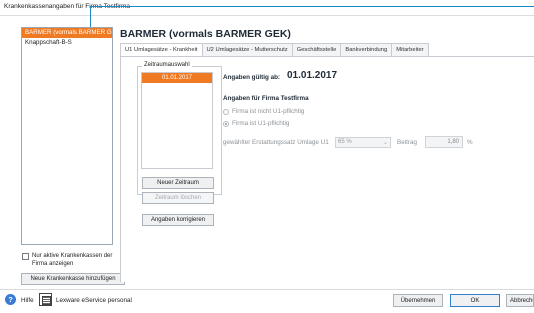 The height and width of the screenshot is (313, 534). I want to click on tab-u1-krankheit: U1 Umlagesätze - Krankheit, so click(161, 50).